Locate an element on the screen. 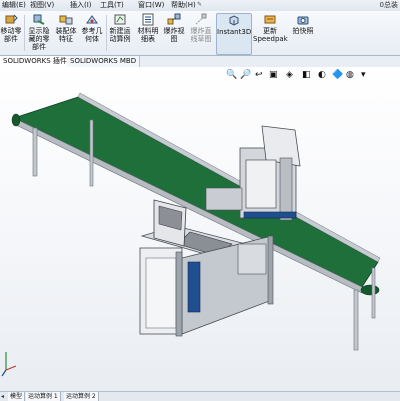  explode-line-sketch-button: 爆炸直线草图 is located at coordinates (201, 33).